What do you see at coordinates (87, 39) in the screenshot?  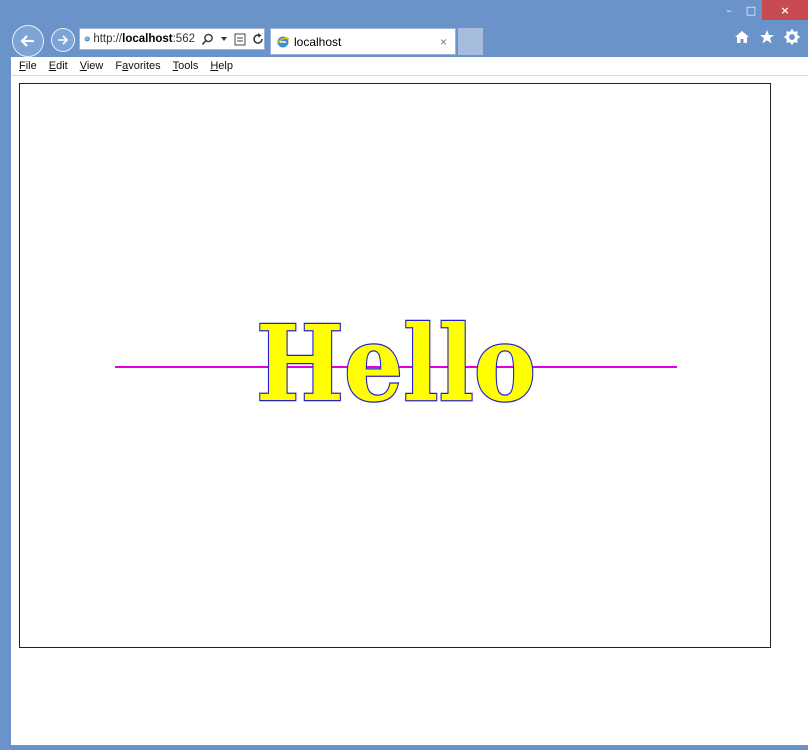 I see `ie-logo-icon` at bounding box center [87, 39].